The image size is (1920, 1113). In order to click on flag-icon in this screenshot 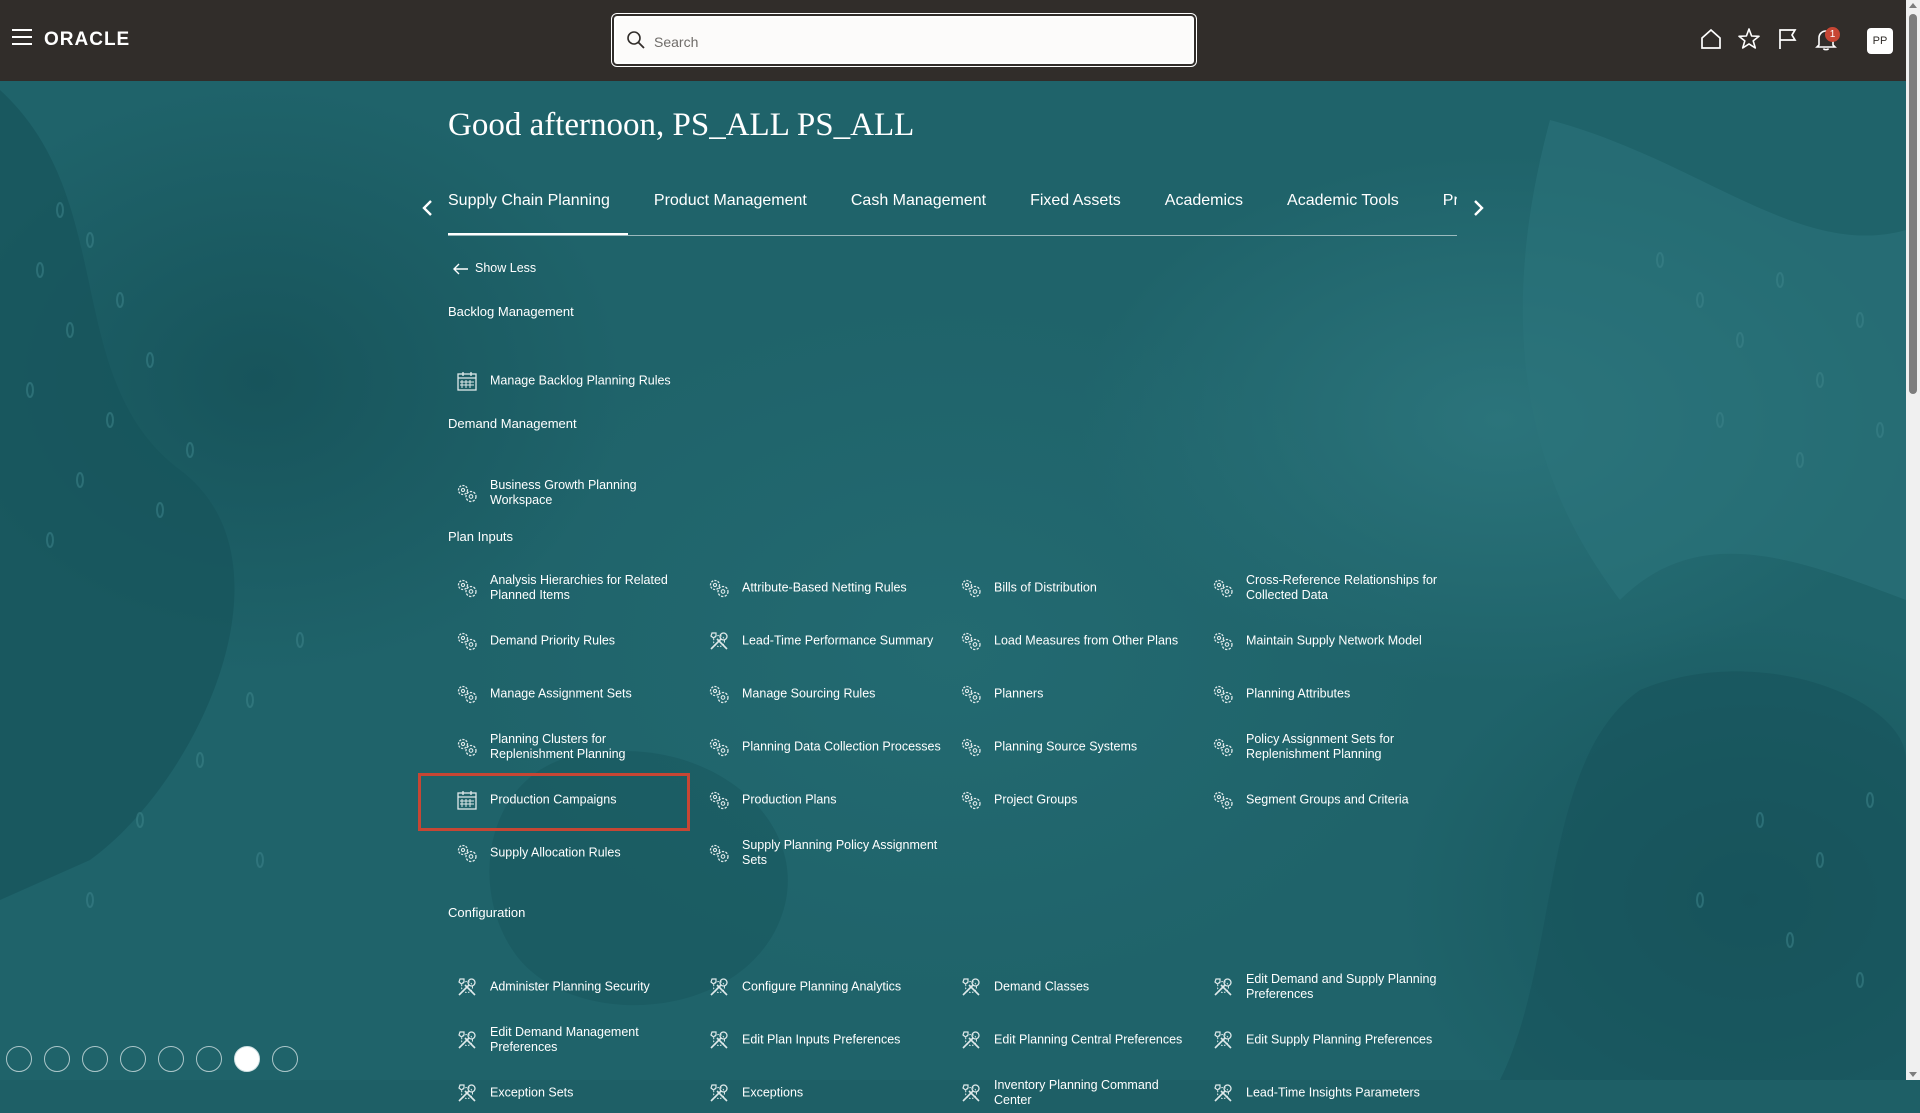, I will do `click(1787, 39)`.